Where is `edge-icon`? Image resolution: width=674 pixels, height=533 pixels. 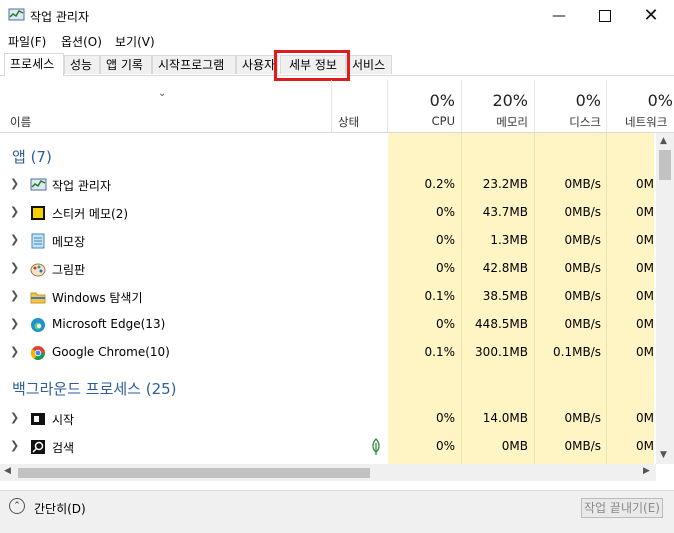
edge-icon is located at coordinates (38, 325).